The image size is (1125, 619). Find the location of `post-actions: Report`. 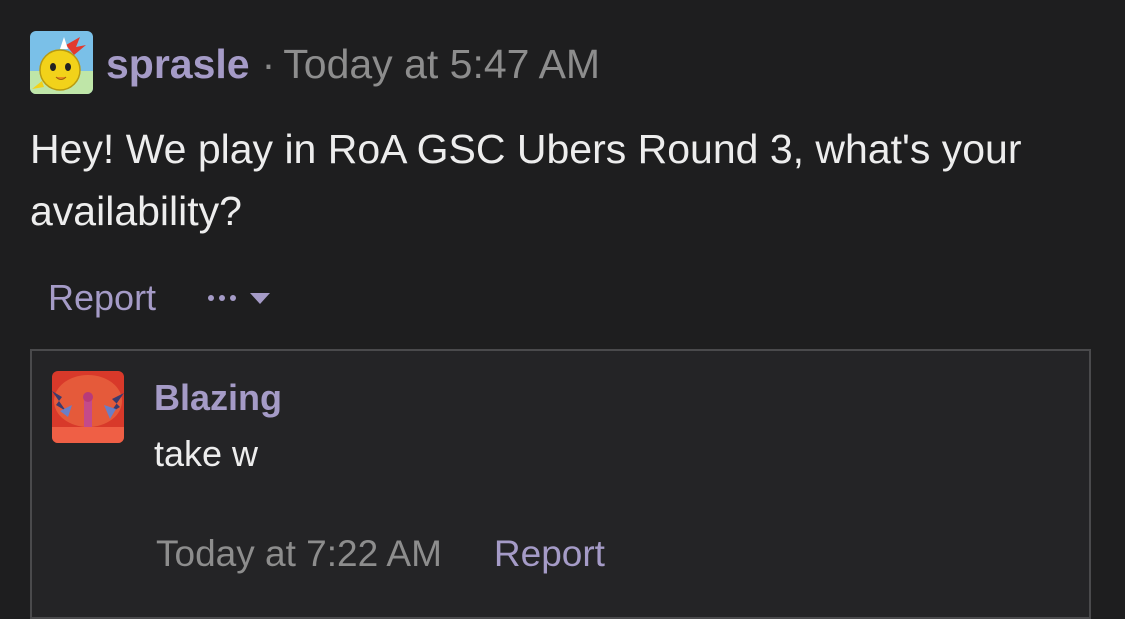

post-actions: Report is located at coordinates (159, 298).